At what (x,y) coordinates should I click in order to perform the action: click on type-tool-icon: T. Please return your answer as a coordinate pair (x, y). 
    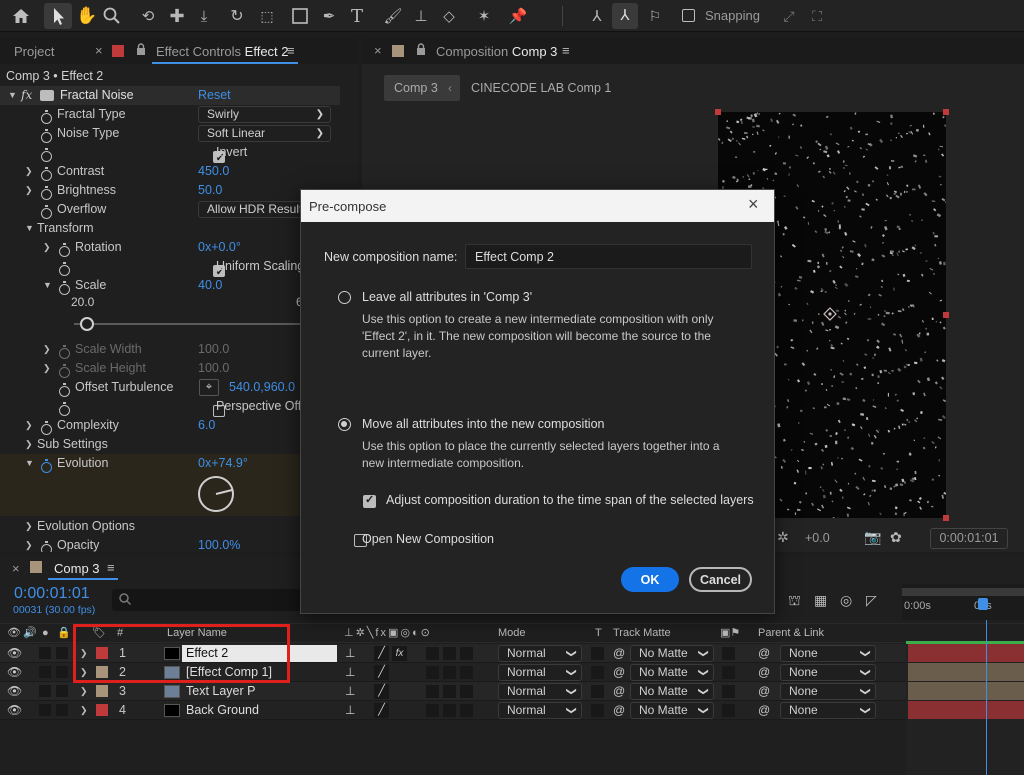
    Looking at the image, I should click on (357, 16).